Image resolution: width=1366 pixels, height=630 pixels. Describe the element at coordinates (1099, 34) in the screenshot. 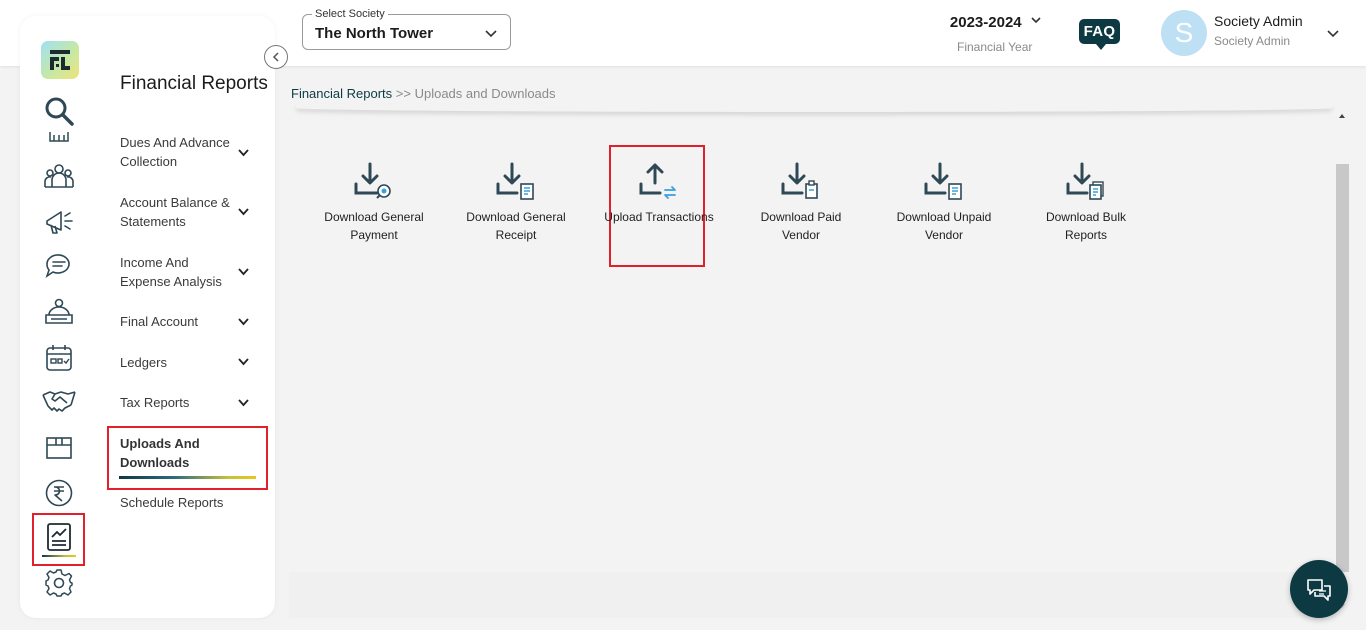

I see `faq-button: FAQ` at that location.